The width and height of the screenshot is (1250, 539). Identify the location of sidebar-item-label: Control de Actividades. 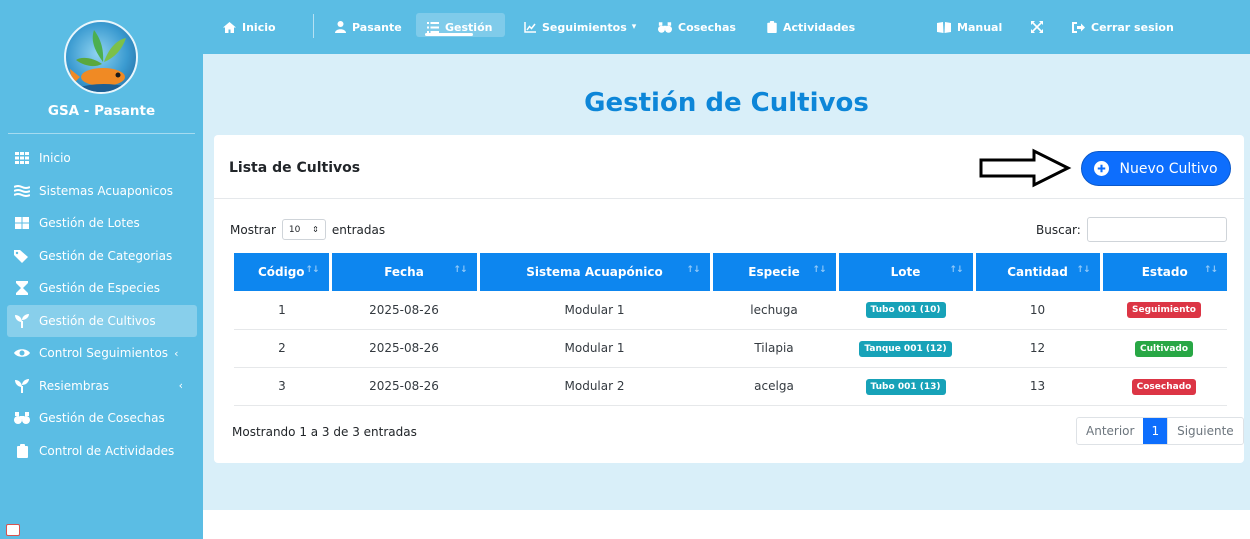
(107, 450).